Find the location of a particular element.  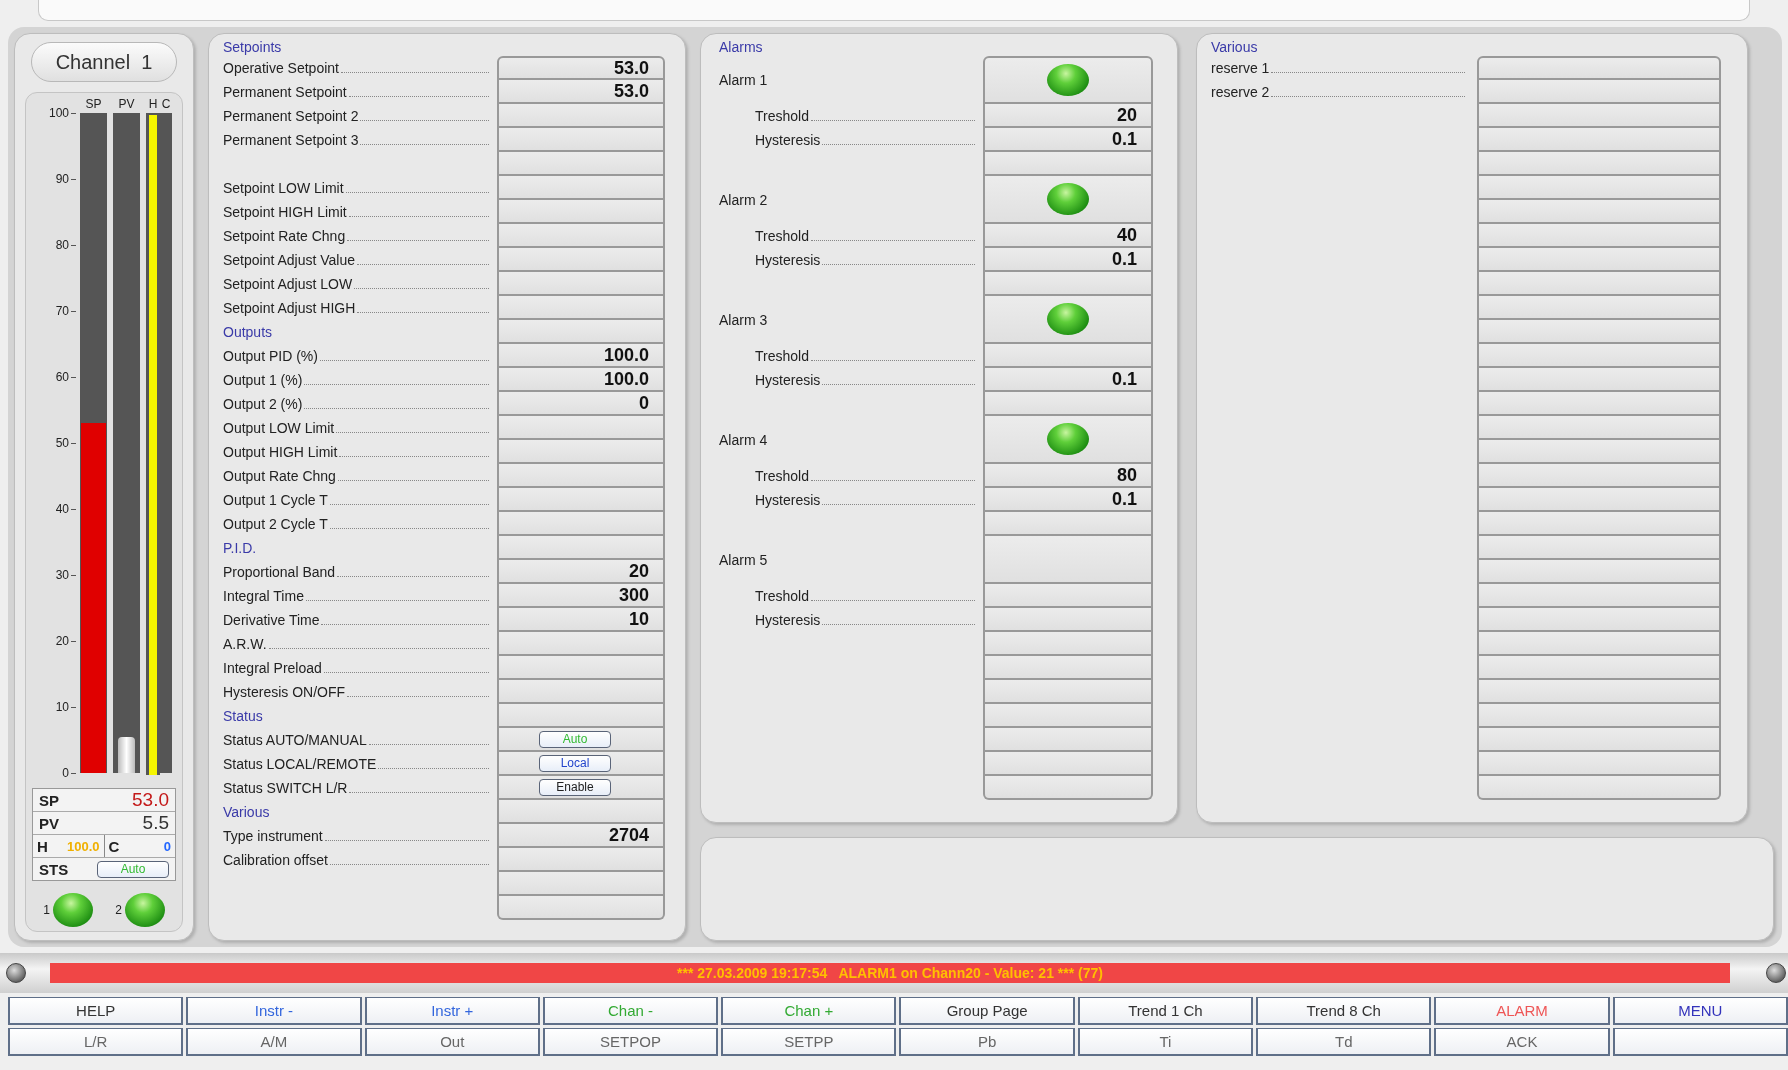

status-button: Local is located at coordinates (575, 763).